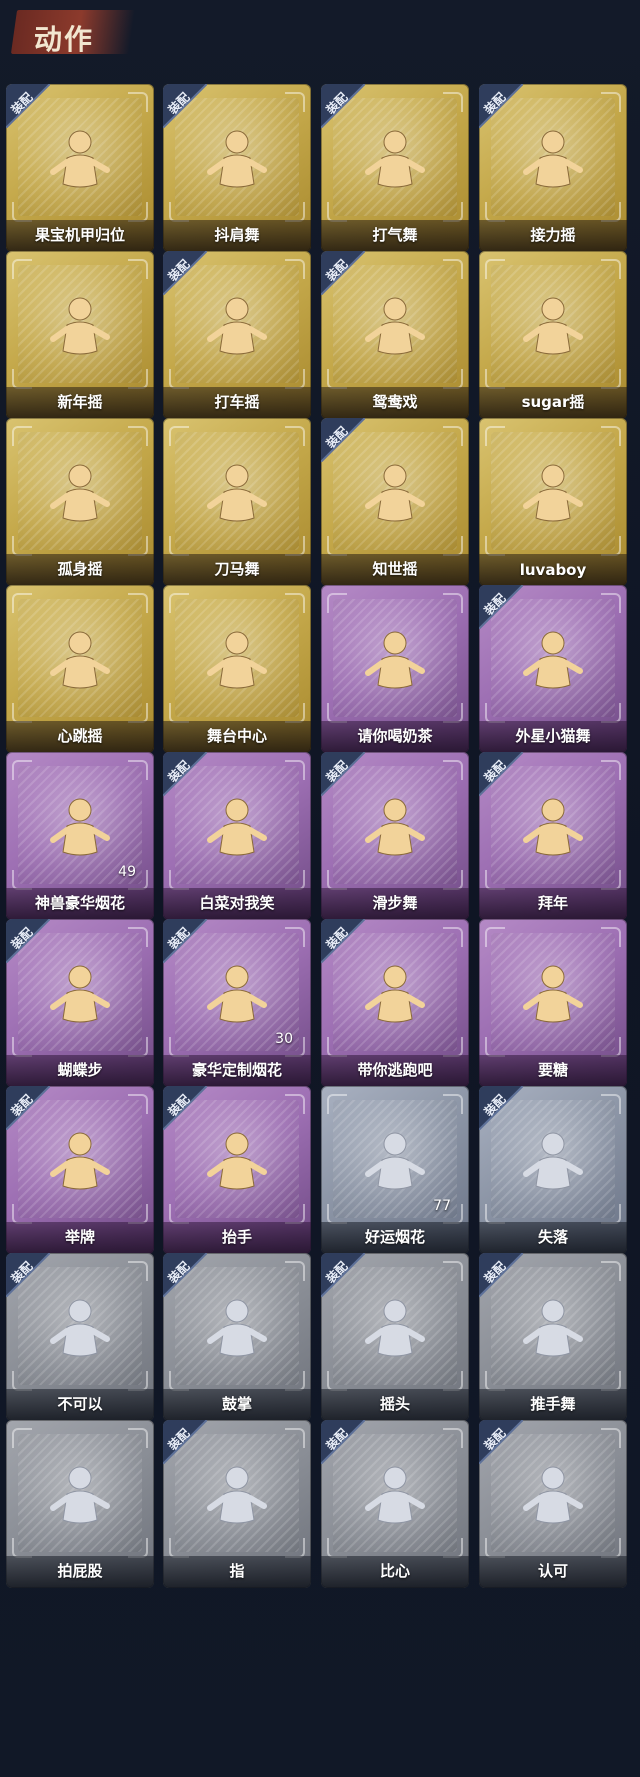  I want to click on emote-card: 装配 不可以, so click(80, 1337).